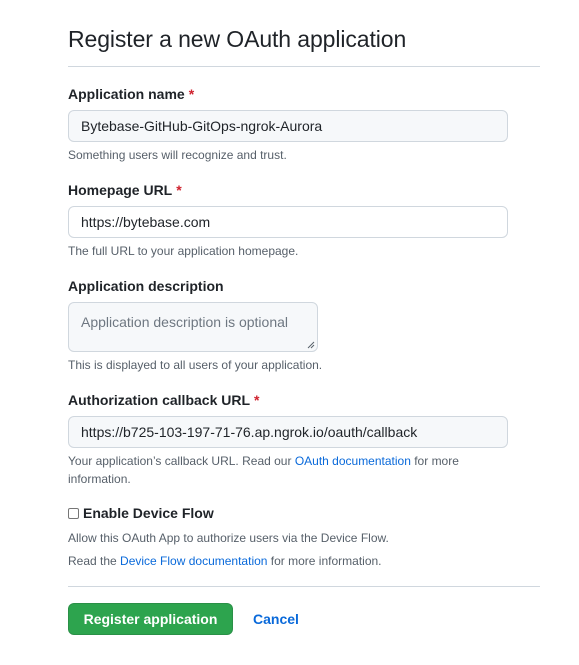 This screenshot has height=665, width=579. I want to click on app-name-value: Bytebase-GitHub-GitOps-ngrok-Aurora, so click(202, 126).